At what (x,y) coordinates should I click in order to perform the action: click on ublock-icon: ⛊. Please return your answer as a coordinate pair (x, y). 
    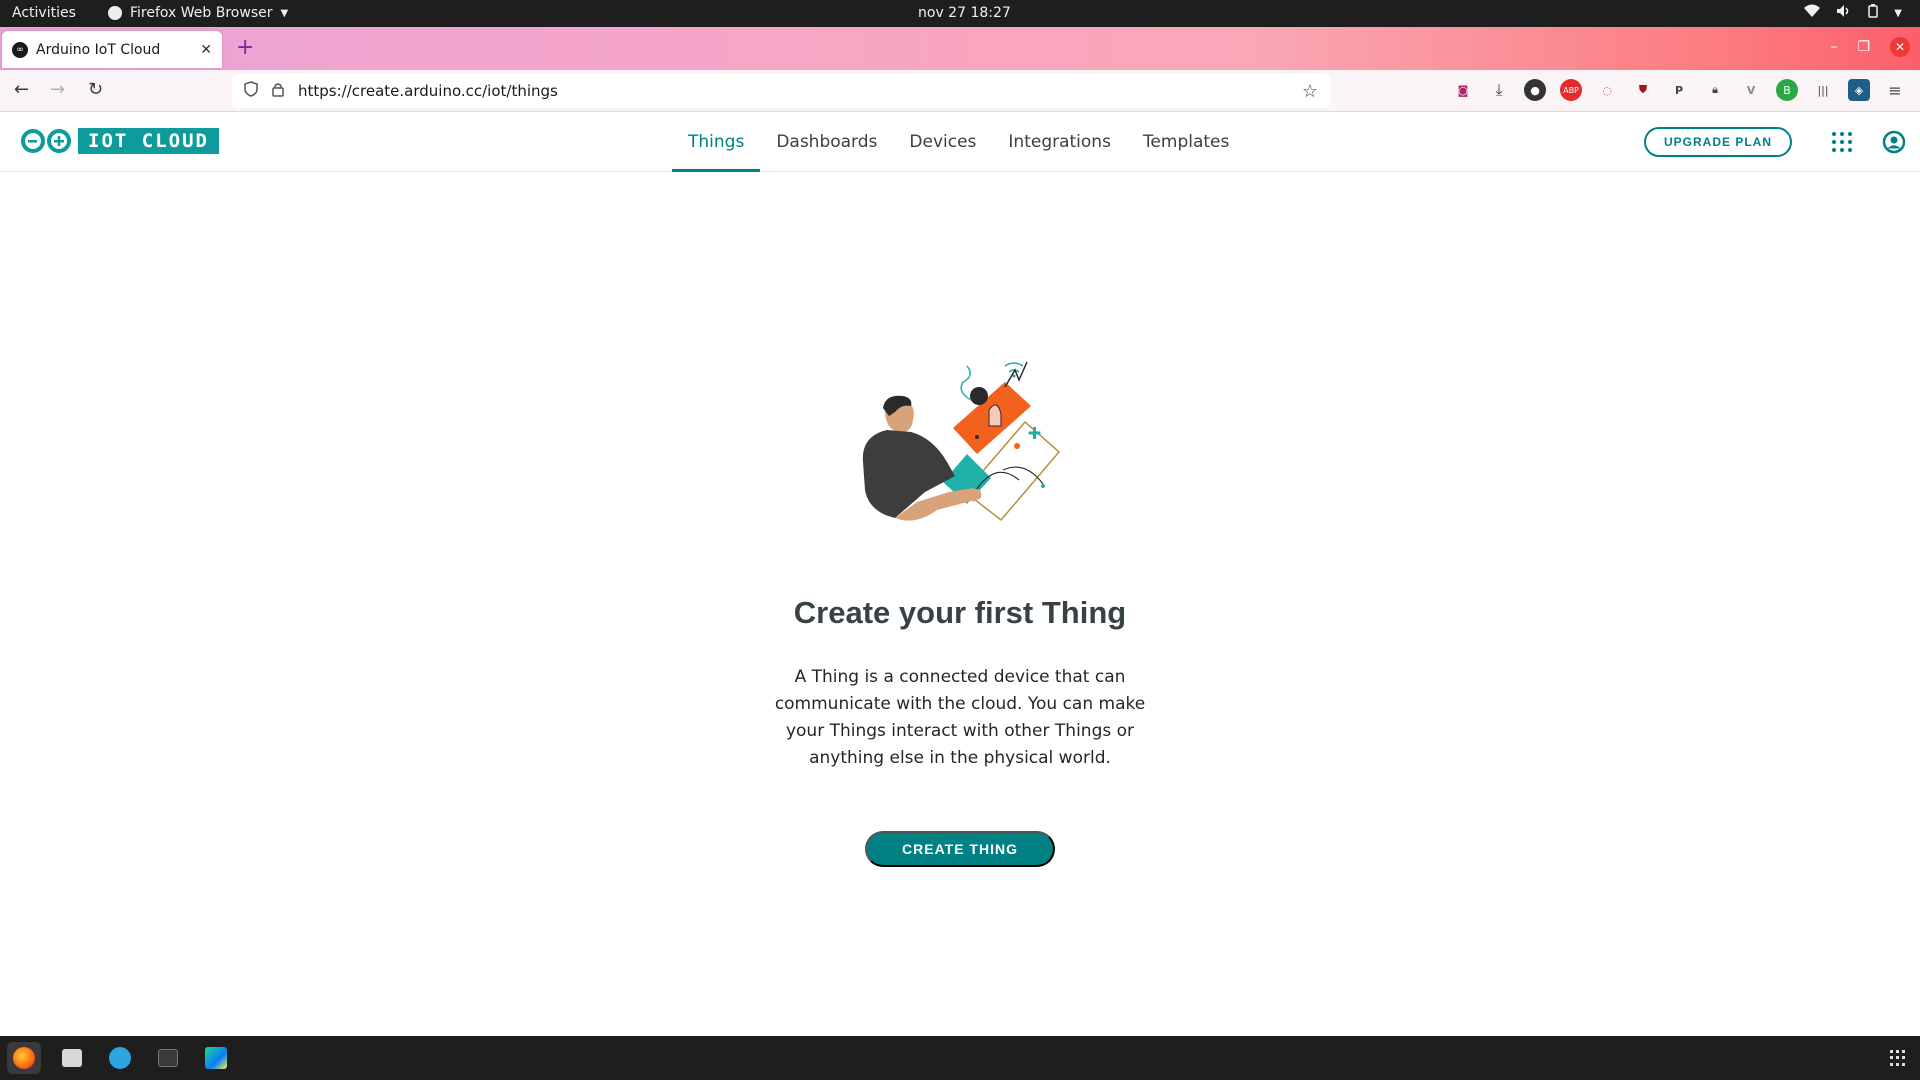
    Looking at the image, I should click on (1643, 90).